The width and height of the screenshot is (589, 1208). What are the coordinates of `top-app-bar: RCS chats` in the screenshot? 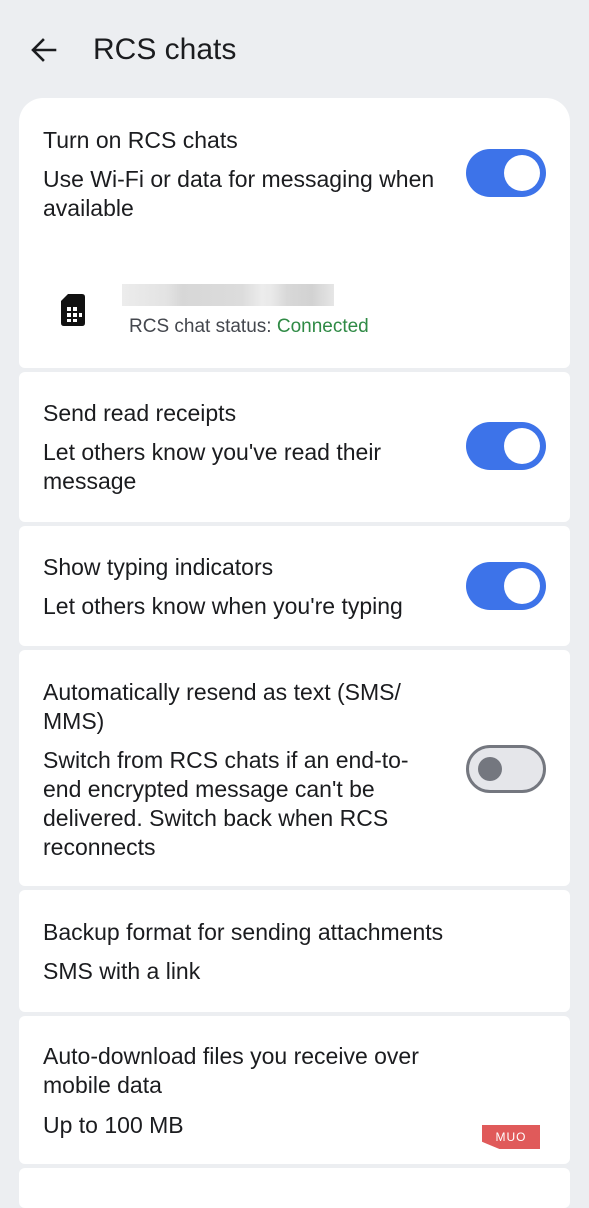 It's located at (294, 49).